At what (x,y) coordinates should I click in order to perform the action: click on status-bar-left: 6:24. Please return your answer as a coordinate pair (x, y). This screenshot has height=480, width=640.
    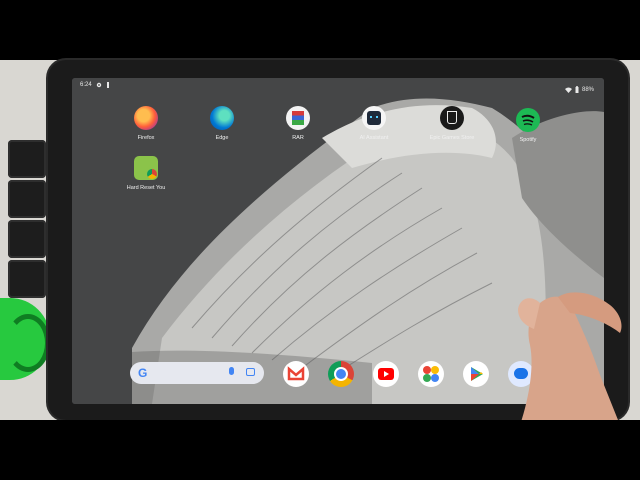
    Looking at the image, I should click on (95, 85).